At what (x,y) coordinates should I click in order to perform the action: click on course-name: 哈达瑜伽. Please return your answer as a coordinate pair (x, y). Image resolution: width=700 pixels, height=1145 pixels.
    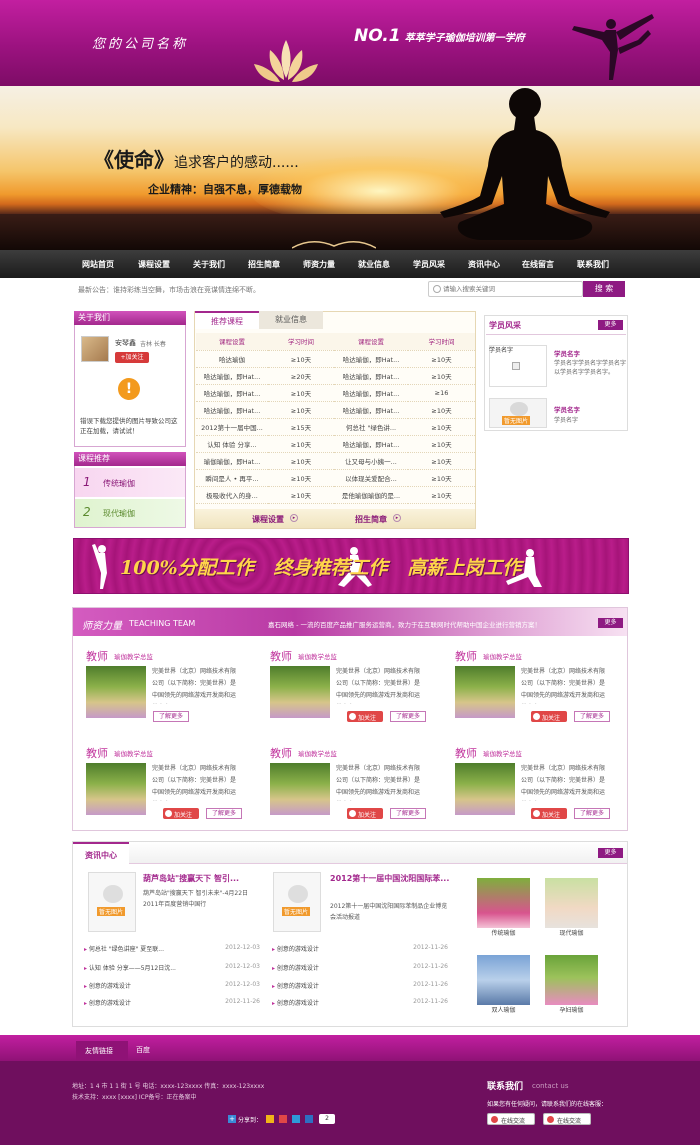
    Looking at the image, I should click on (232, 359).